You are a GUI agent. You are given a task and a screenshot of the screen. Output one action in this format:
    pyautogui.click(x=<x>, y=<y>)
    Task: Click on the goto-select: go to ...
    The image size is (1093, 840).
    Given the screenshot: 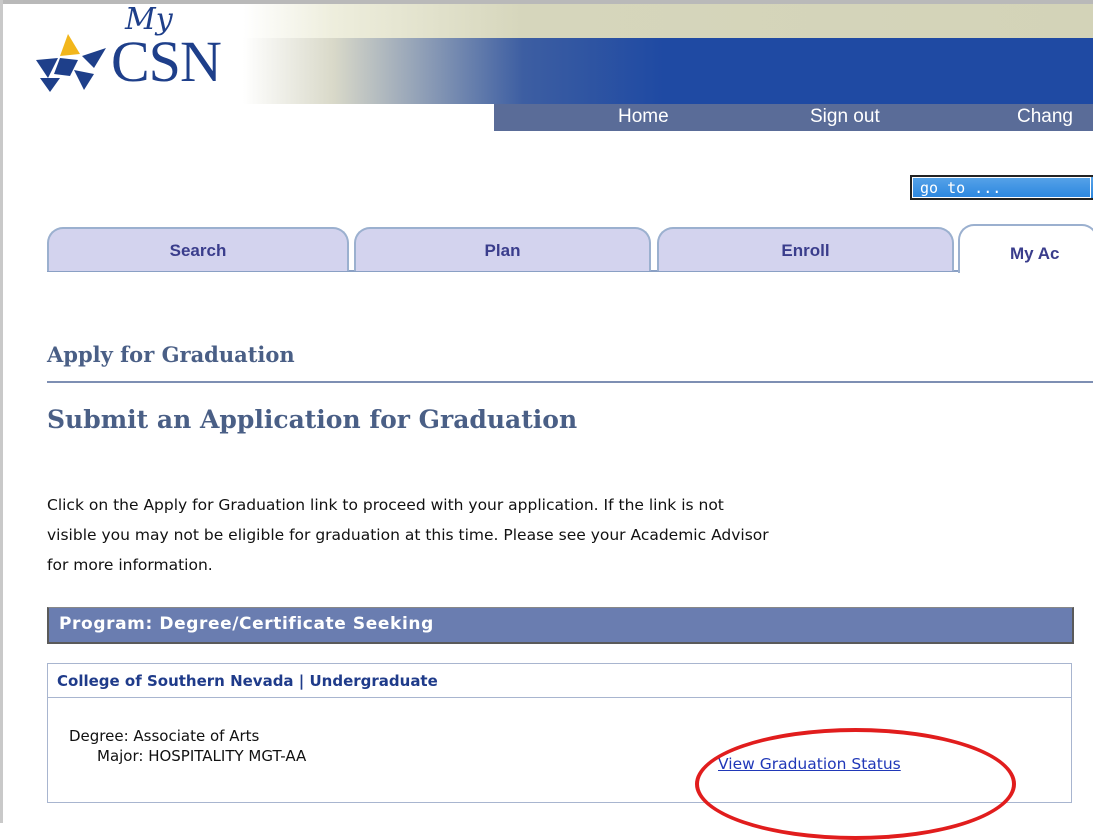 What is the action you would take?
    pyautogui.click(x=1001, y=187)
    